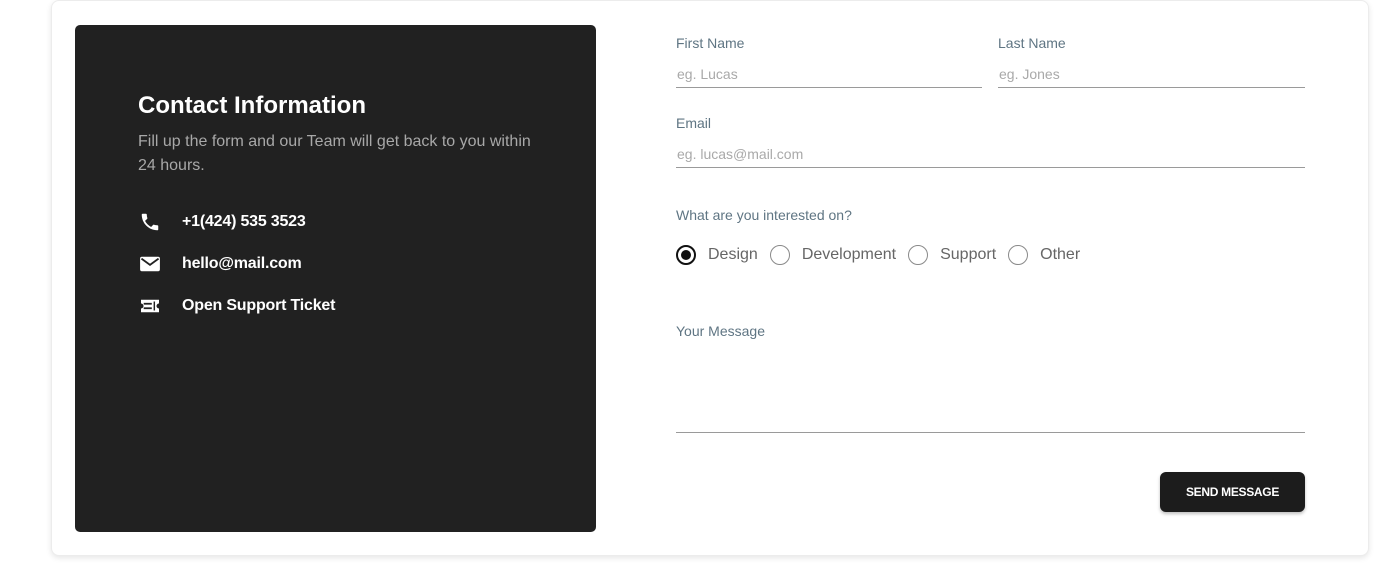 The image size is (1374, 563). I want to click on contact-phone-text: +1(424) 535 3523, so click(244, 221).